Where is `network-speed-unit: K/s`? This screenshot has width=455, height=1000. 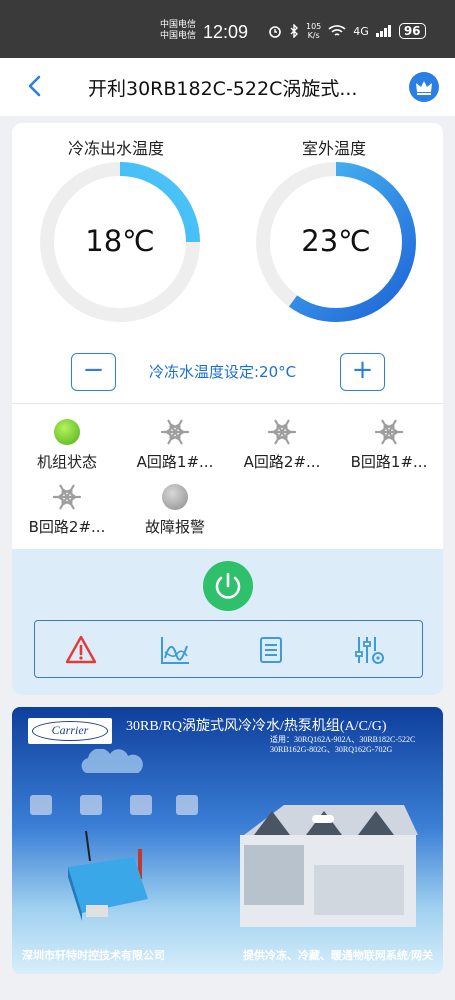 network-speed-unit: K/s is located at coordinates (313, 35).